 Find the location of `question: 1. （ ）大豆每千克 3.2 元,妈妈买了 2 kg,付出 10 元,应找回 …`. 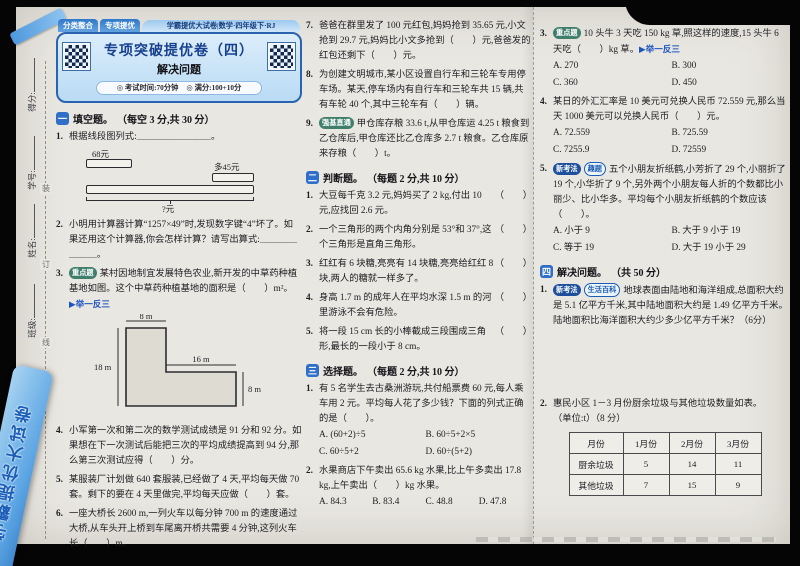

question: 1. （ ）大豆每千克 3.2 元,妈妈买了 2 kg,付出 10 元,应找回 … is located at coordinates (419, 203).